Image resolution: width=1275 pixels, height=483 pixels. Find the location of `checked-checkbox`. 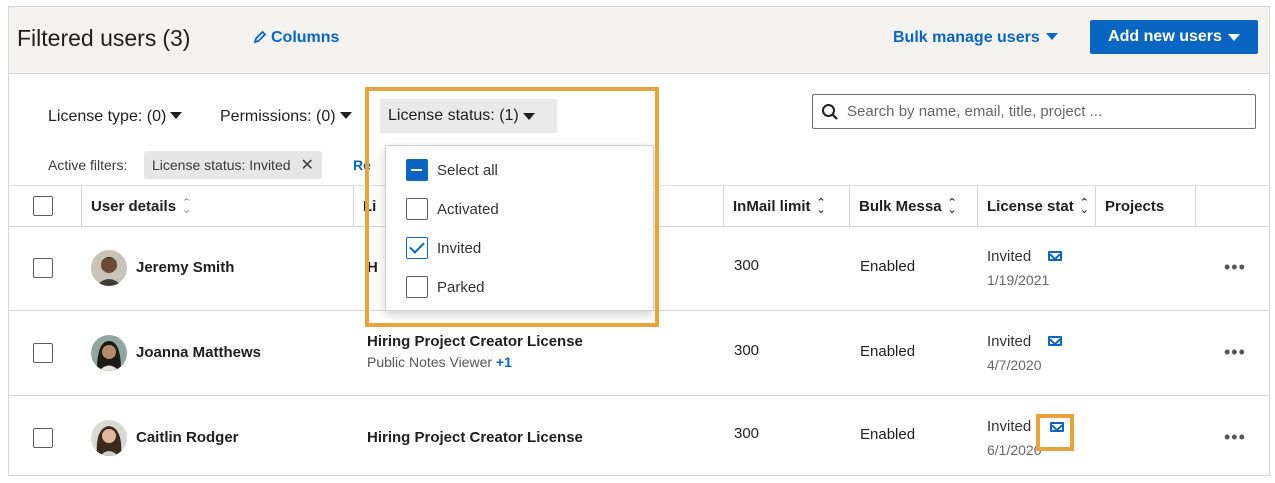

checked-checkbox is located at coordinates (417, 248).